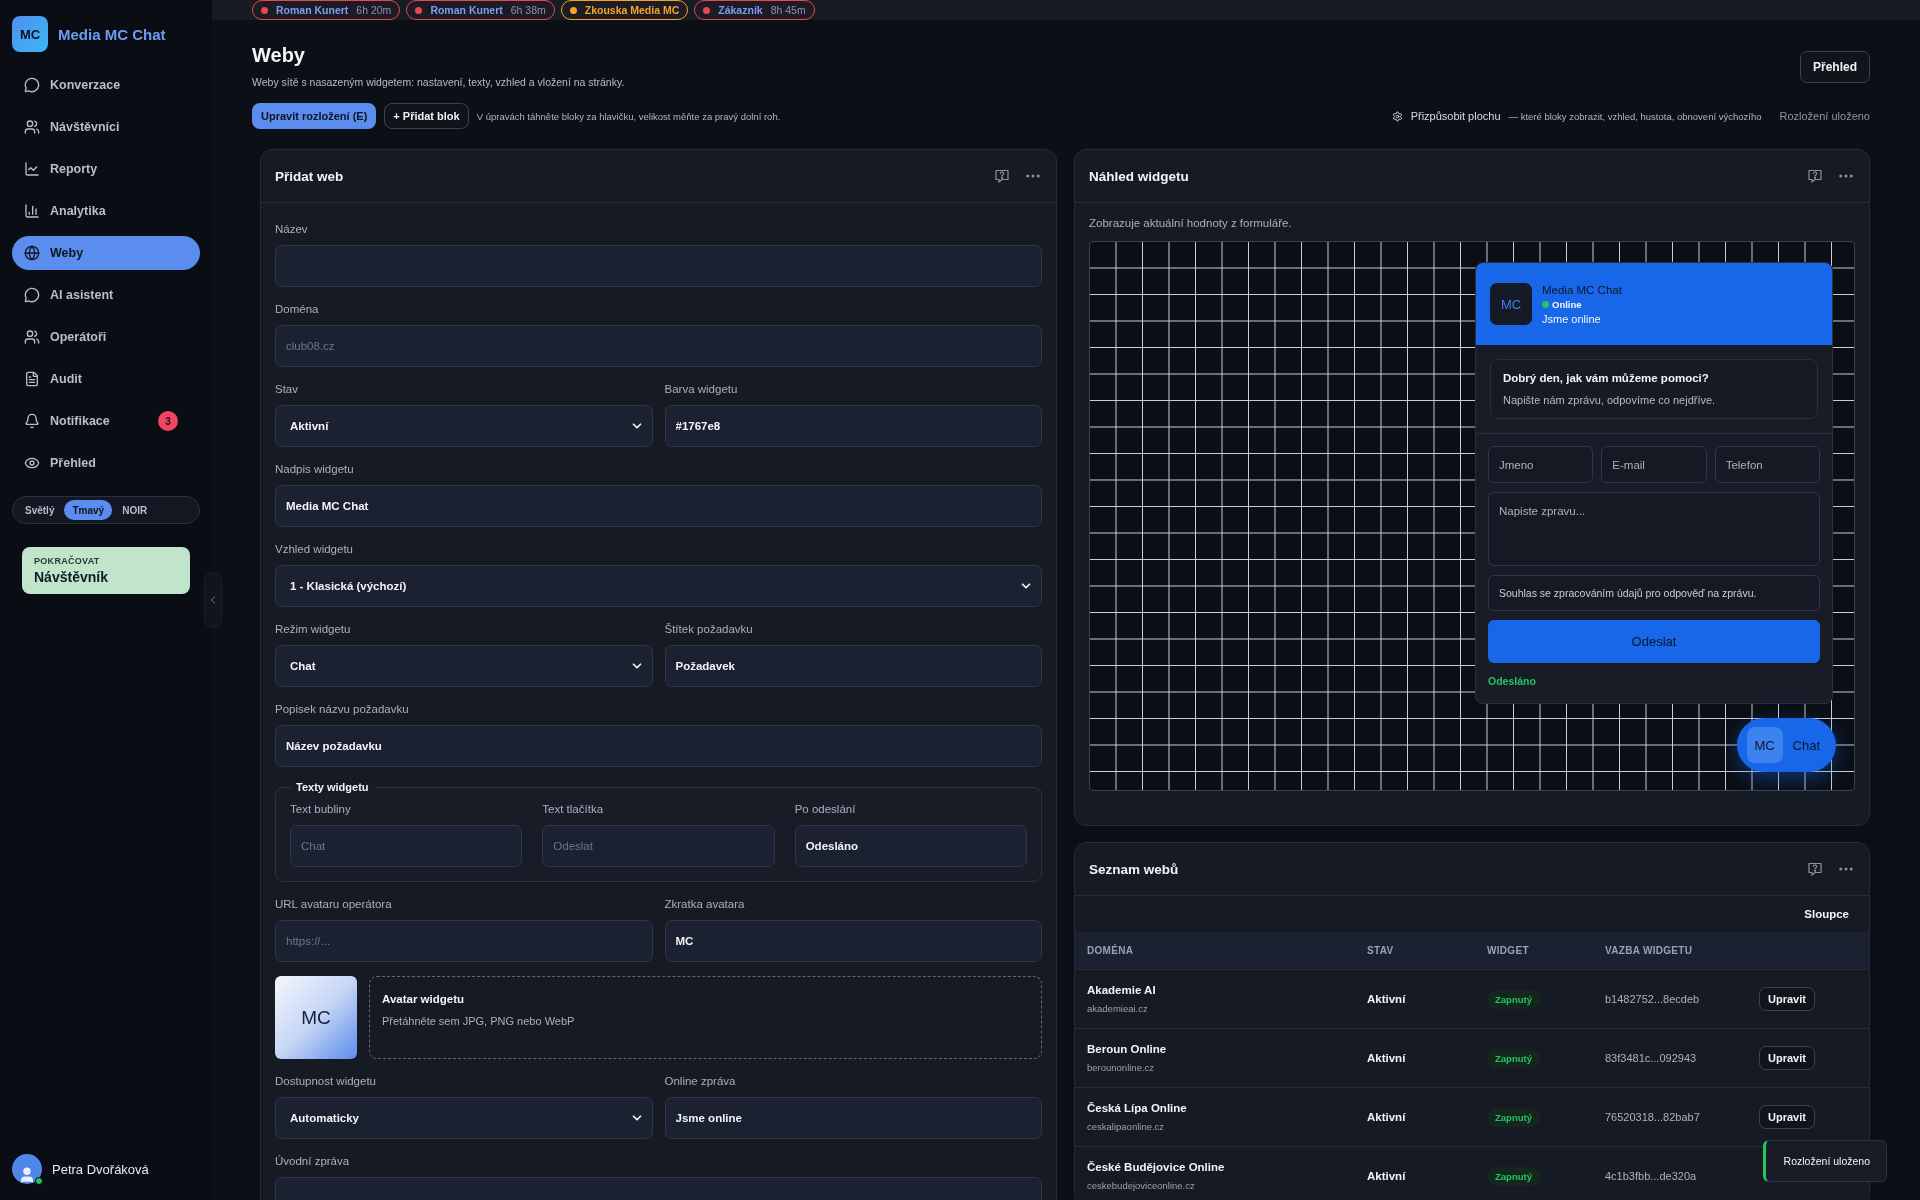 The image size is (1920, 1200). What do you see at coordinates (106, 463) in the screenshot?
I see `sidebar-item: Přehled` at bounding box center [106, 463].